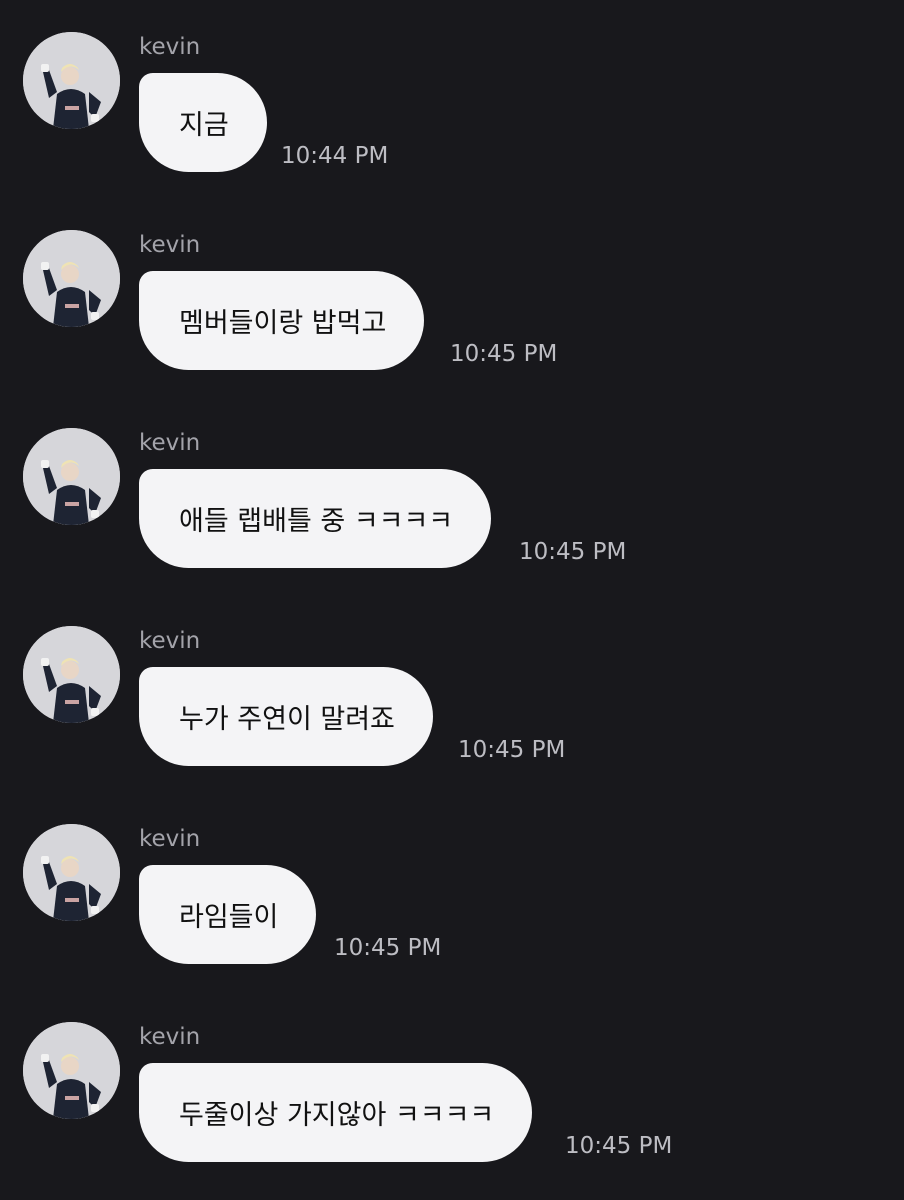 This screenshot has height=1200, width=904. I want to click on message-bubble: 라임들이, so click(228, 914).